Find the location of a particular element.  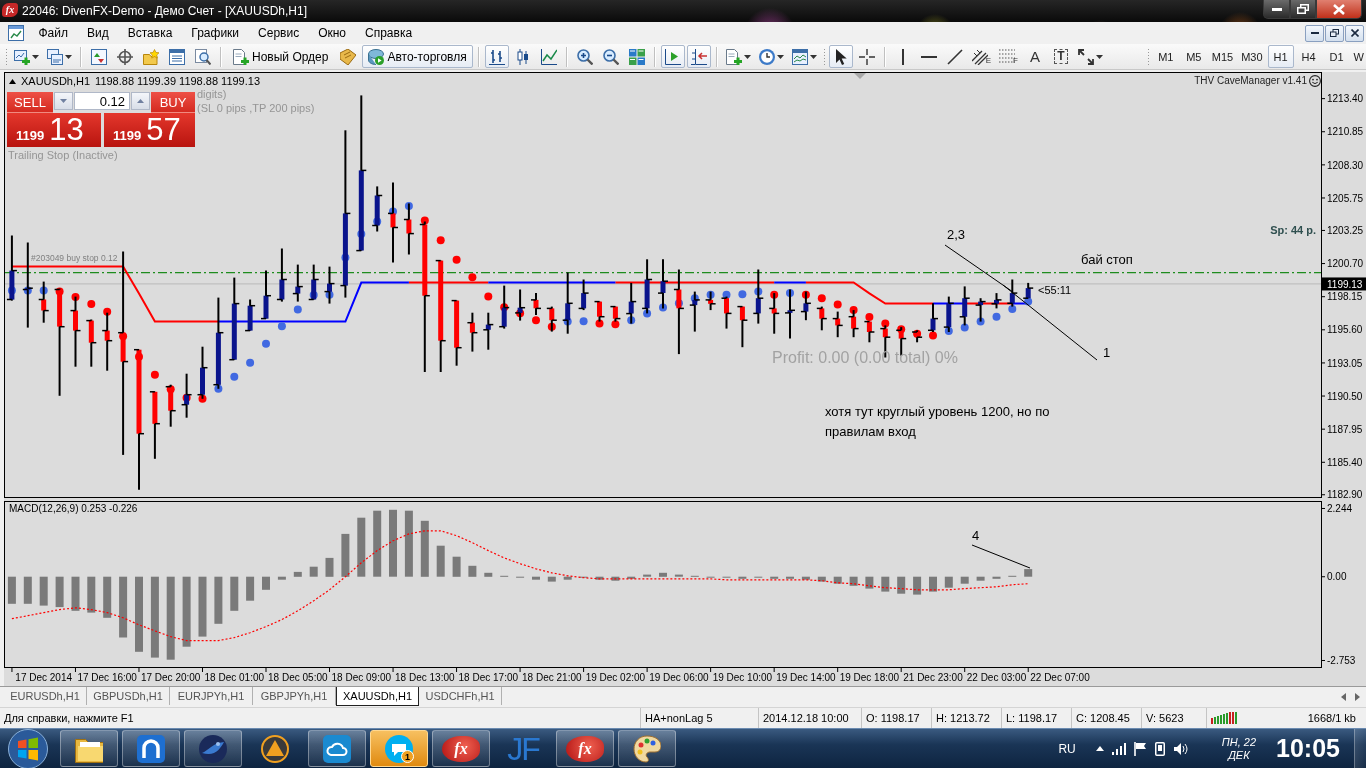

axis-label: 1187.95 is located at coordinates (1345, 429).